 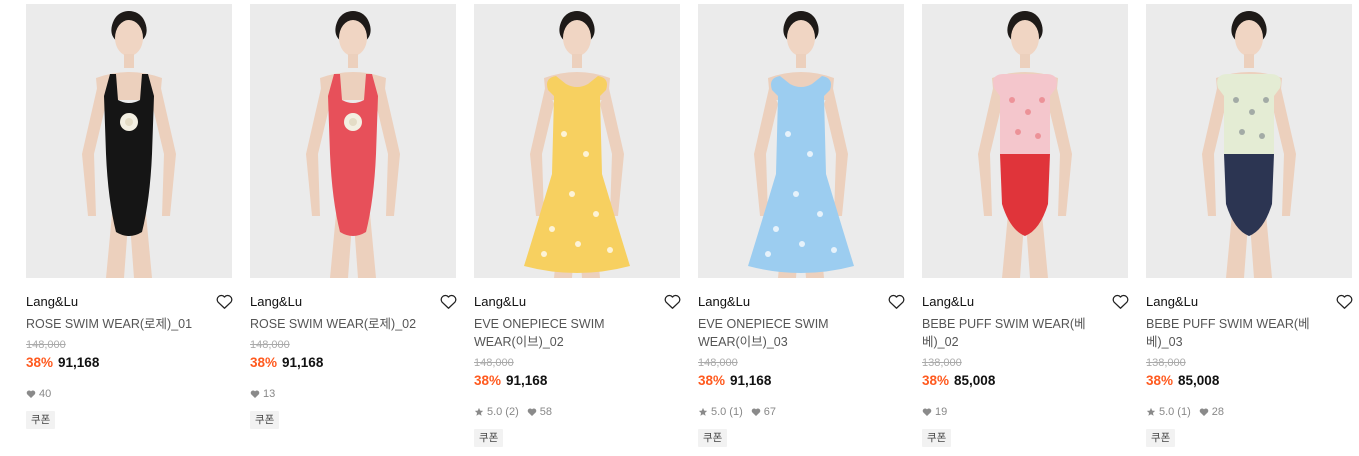 What do you see at coordinates (801, 412) in the screenshot?
I see `product-stats: 5.0 (1) 67` at bounding box center [801, 412].